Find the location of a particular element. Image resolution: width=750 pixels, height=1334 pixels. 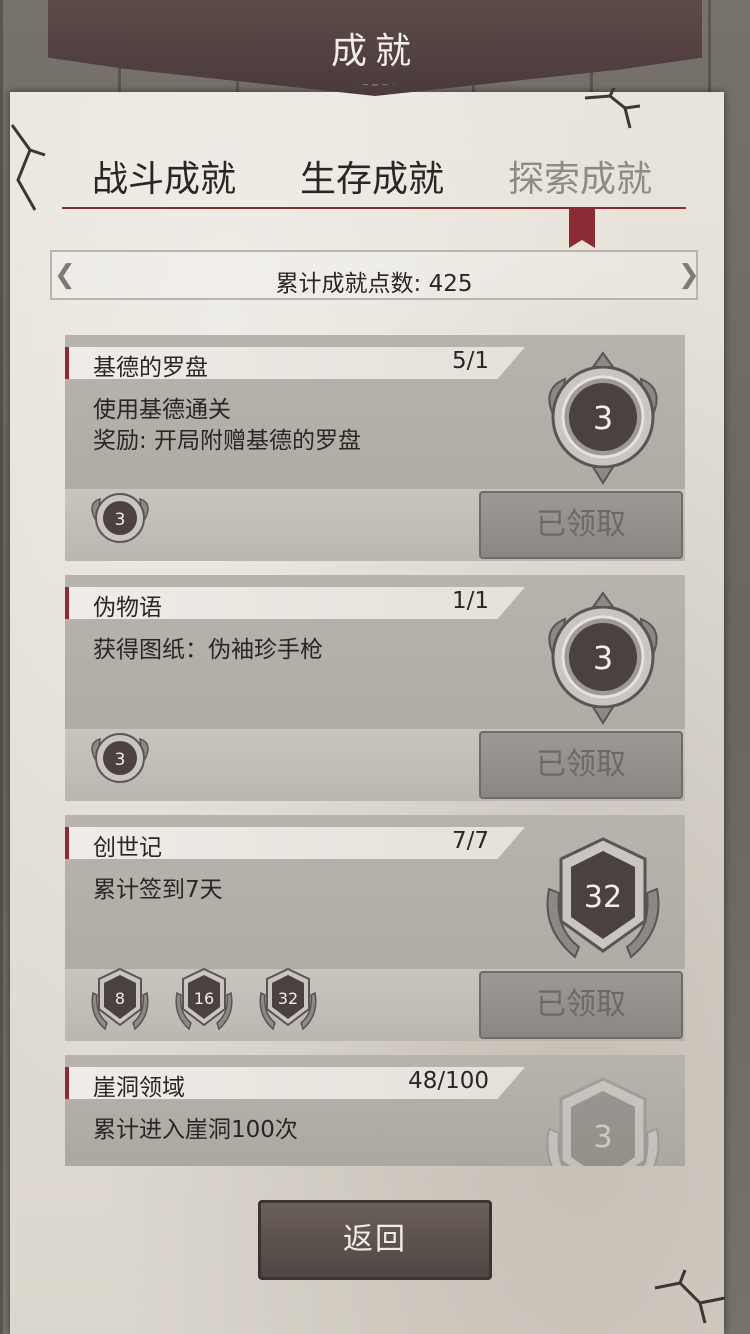

achievement-description: 累计签到7天 is located at coordinates (158, 890).